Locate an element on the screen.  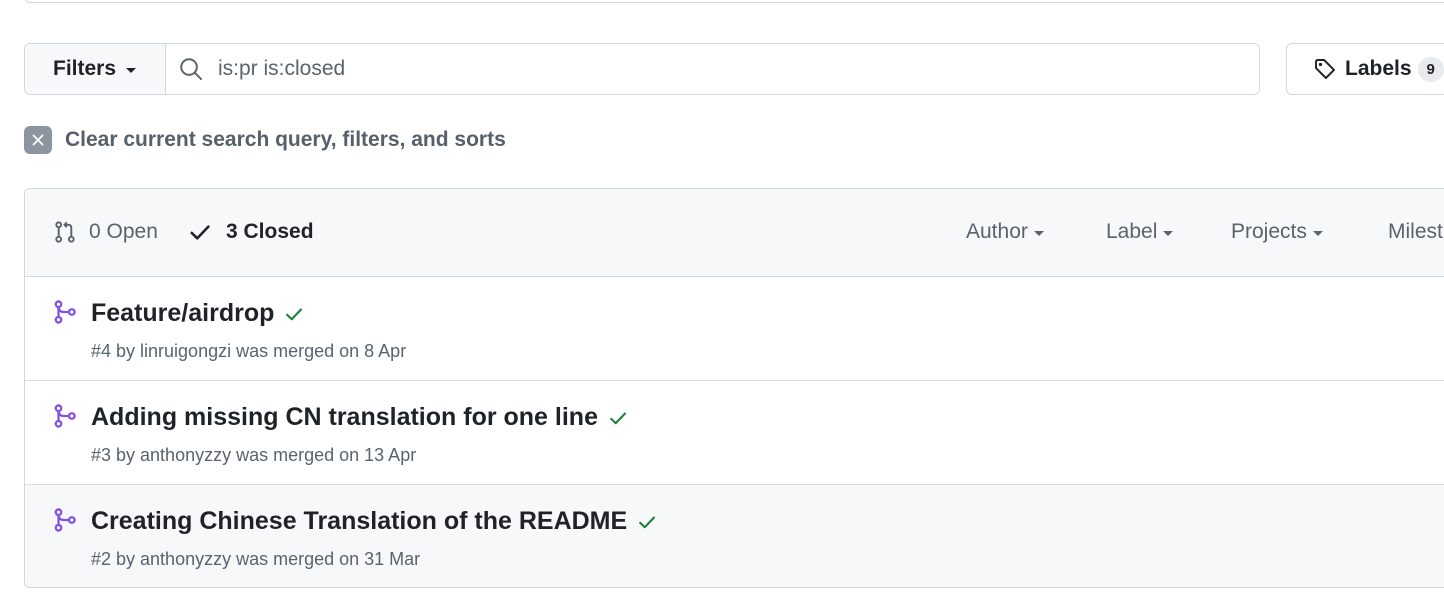
clear-x-icon is located at coordinates (38, 140).